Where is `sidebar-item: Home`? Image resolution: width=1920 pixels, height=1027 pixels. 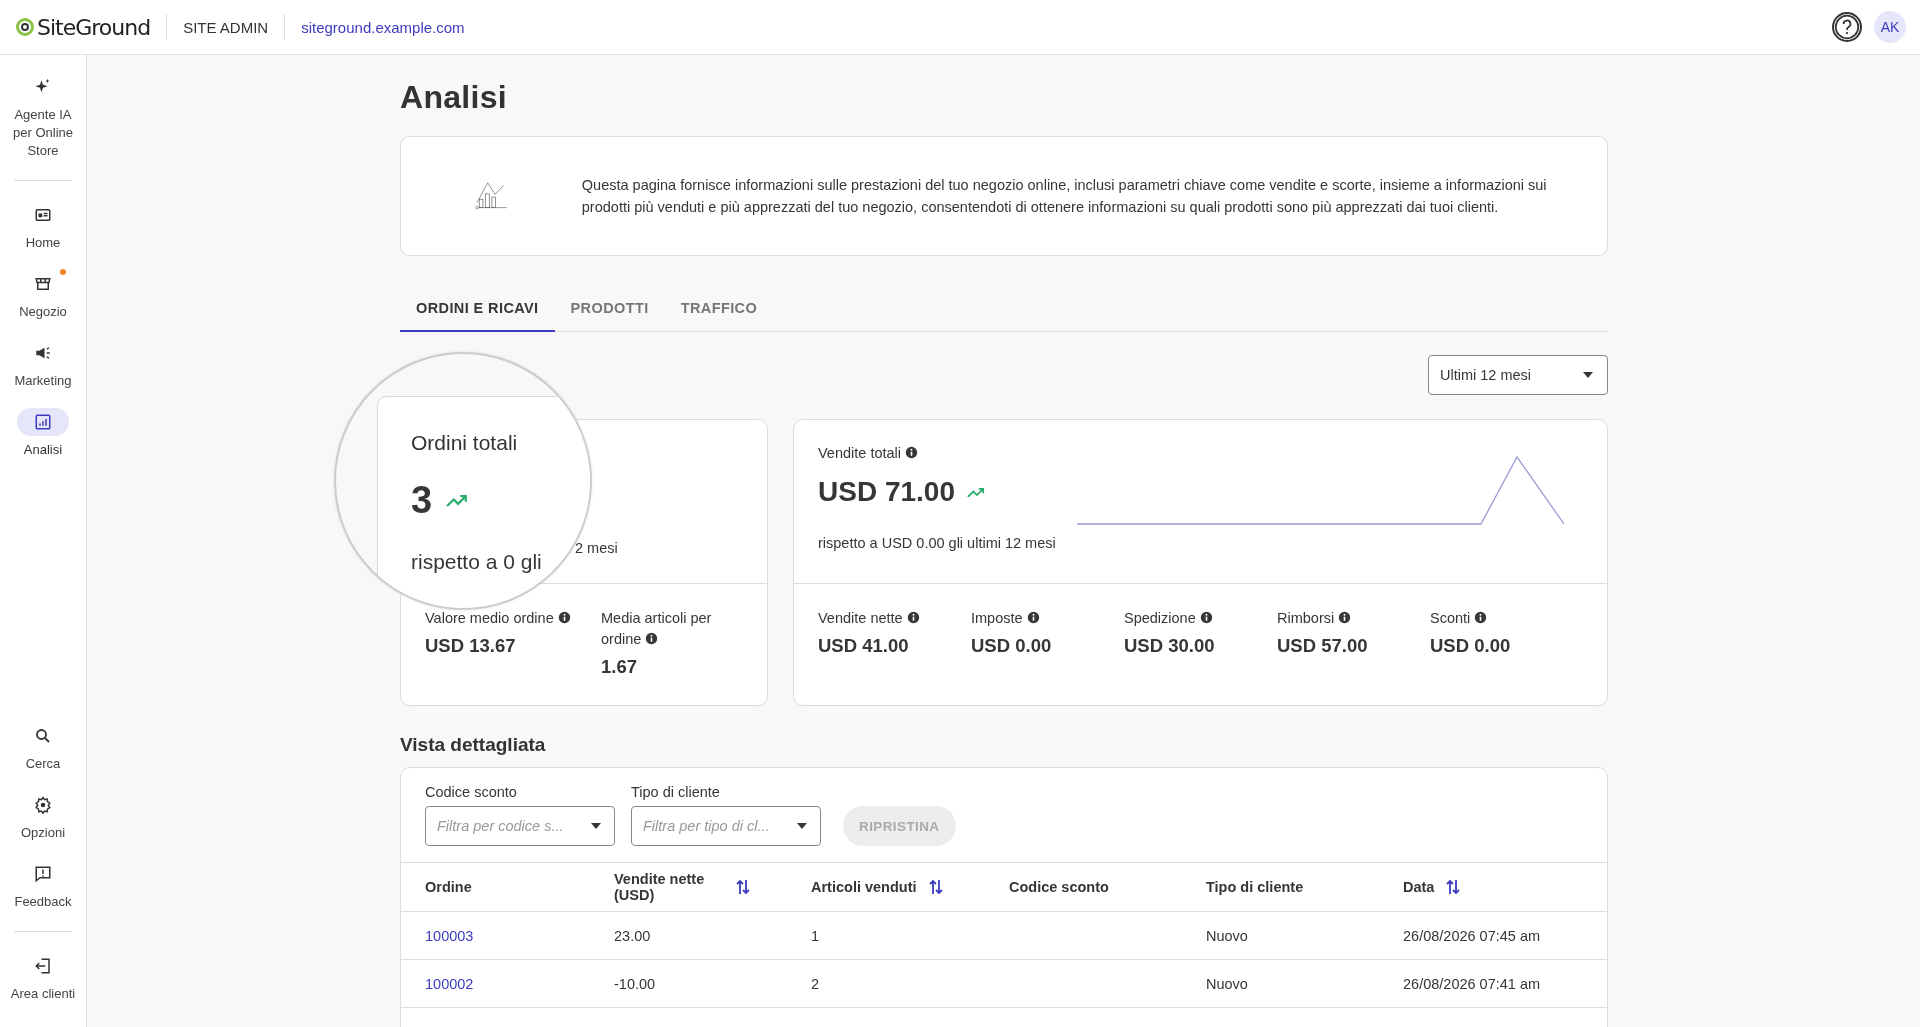
sidebar-item: Home is located at coordinates (43, 226).